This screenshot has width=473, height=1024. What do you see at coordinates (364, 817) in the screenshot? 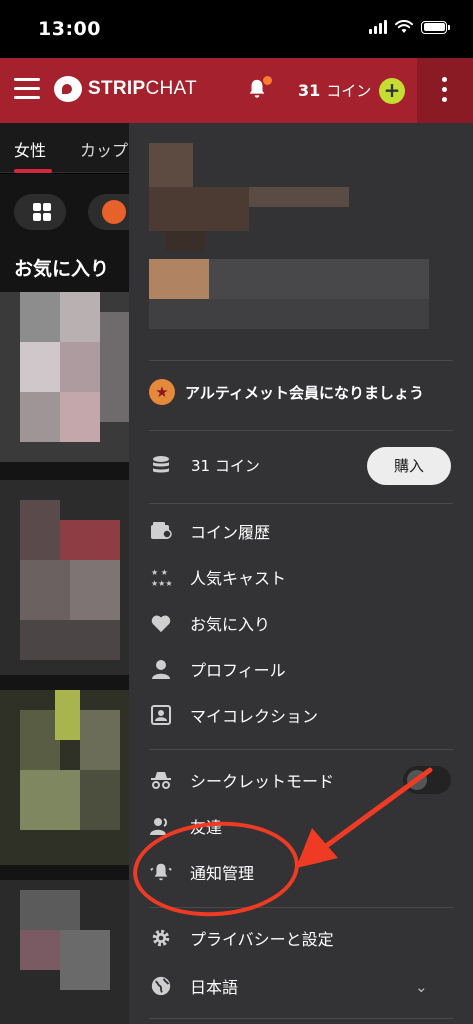
I see `annotation-arrow` at bounding box center [364, 817].